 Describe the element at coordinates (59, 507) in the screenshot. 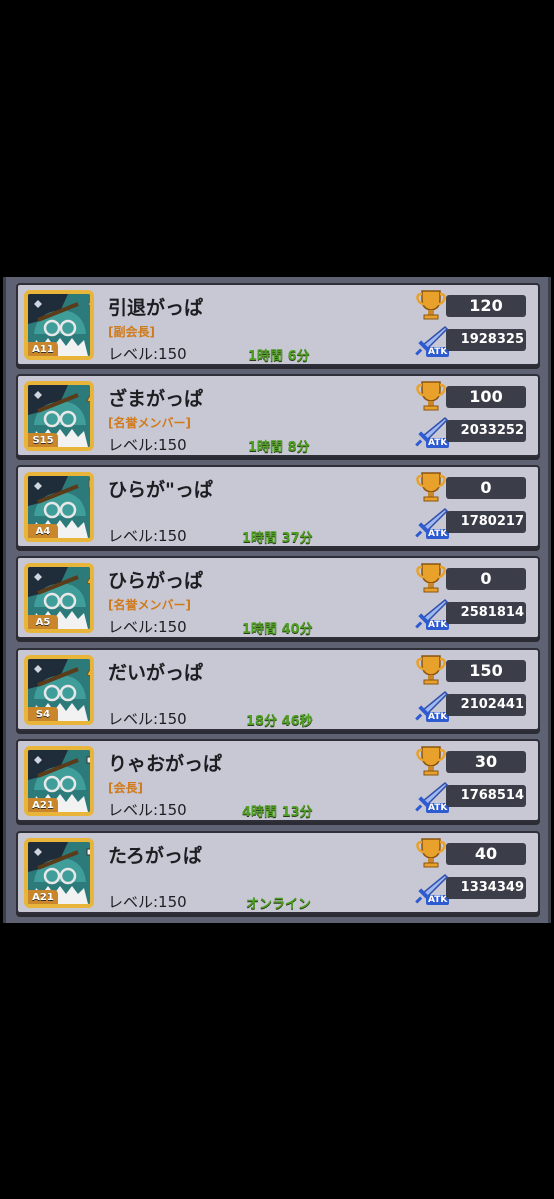

I see `member-avatar: A4` at that location.